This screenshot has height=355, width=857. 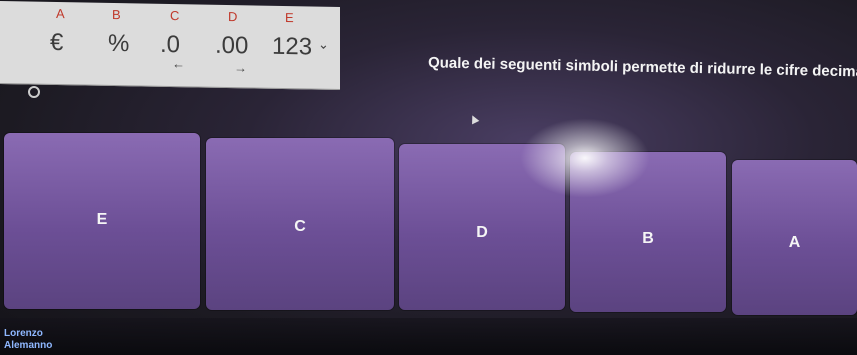 What do you see at coordinates (428, 336) in the screenshot?
I see `footer-band` at bounding box center [428, 336].